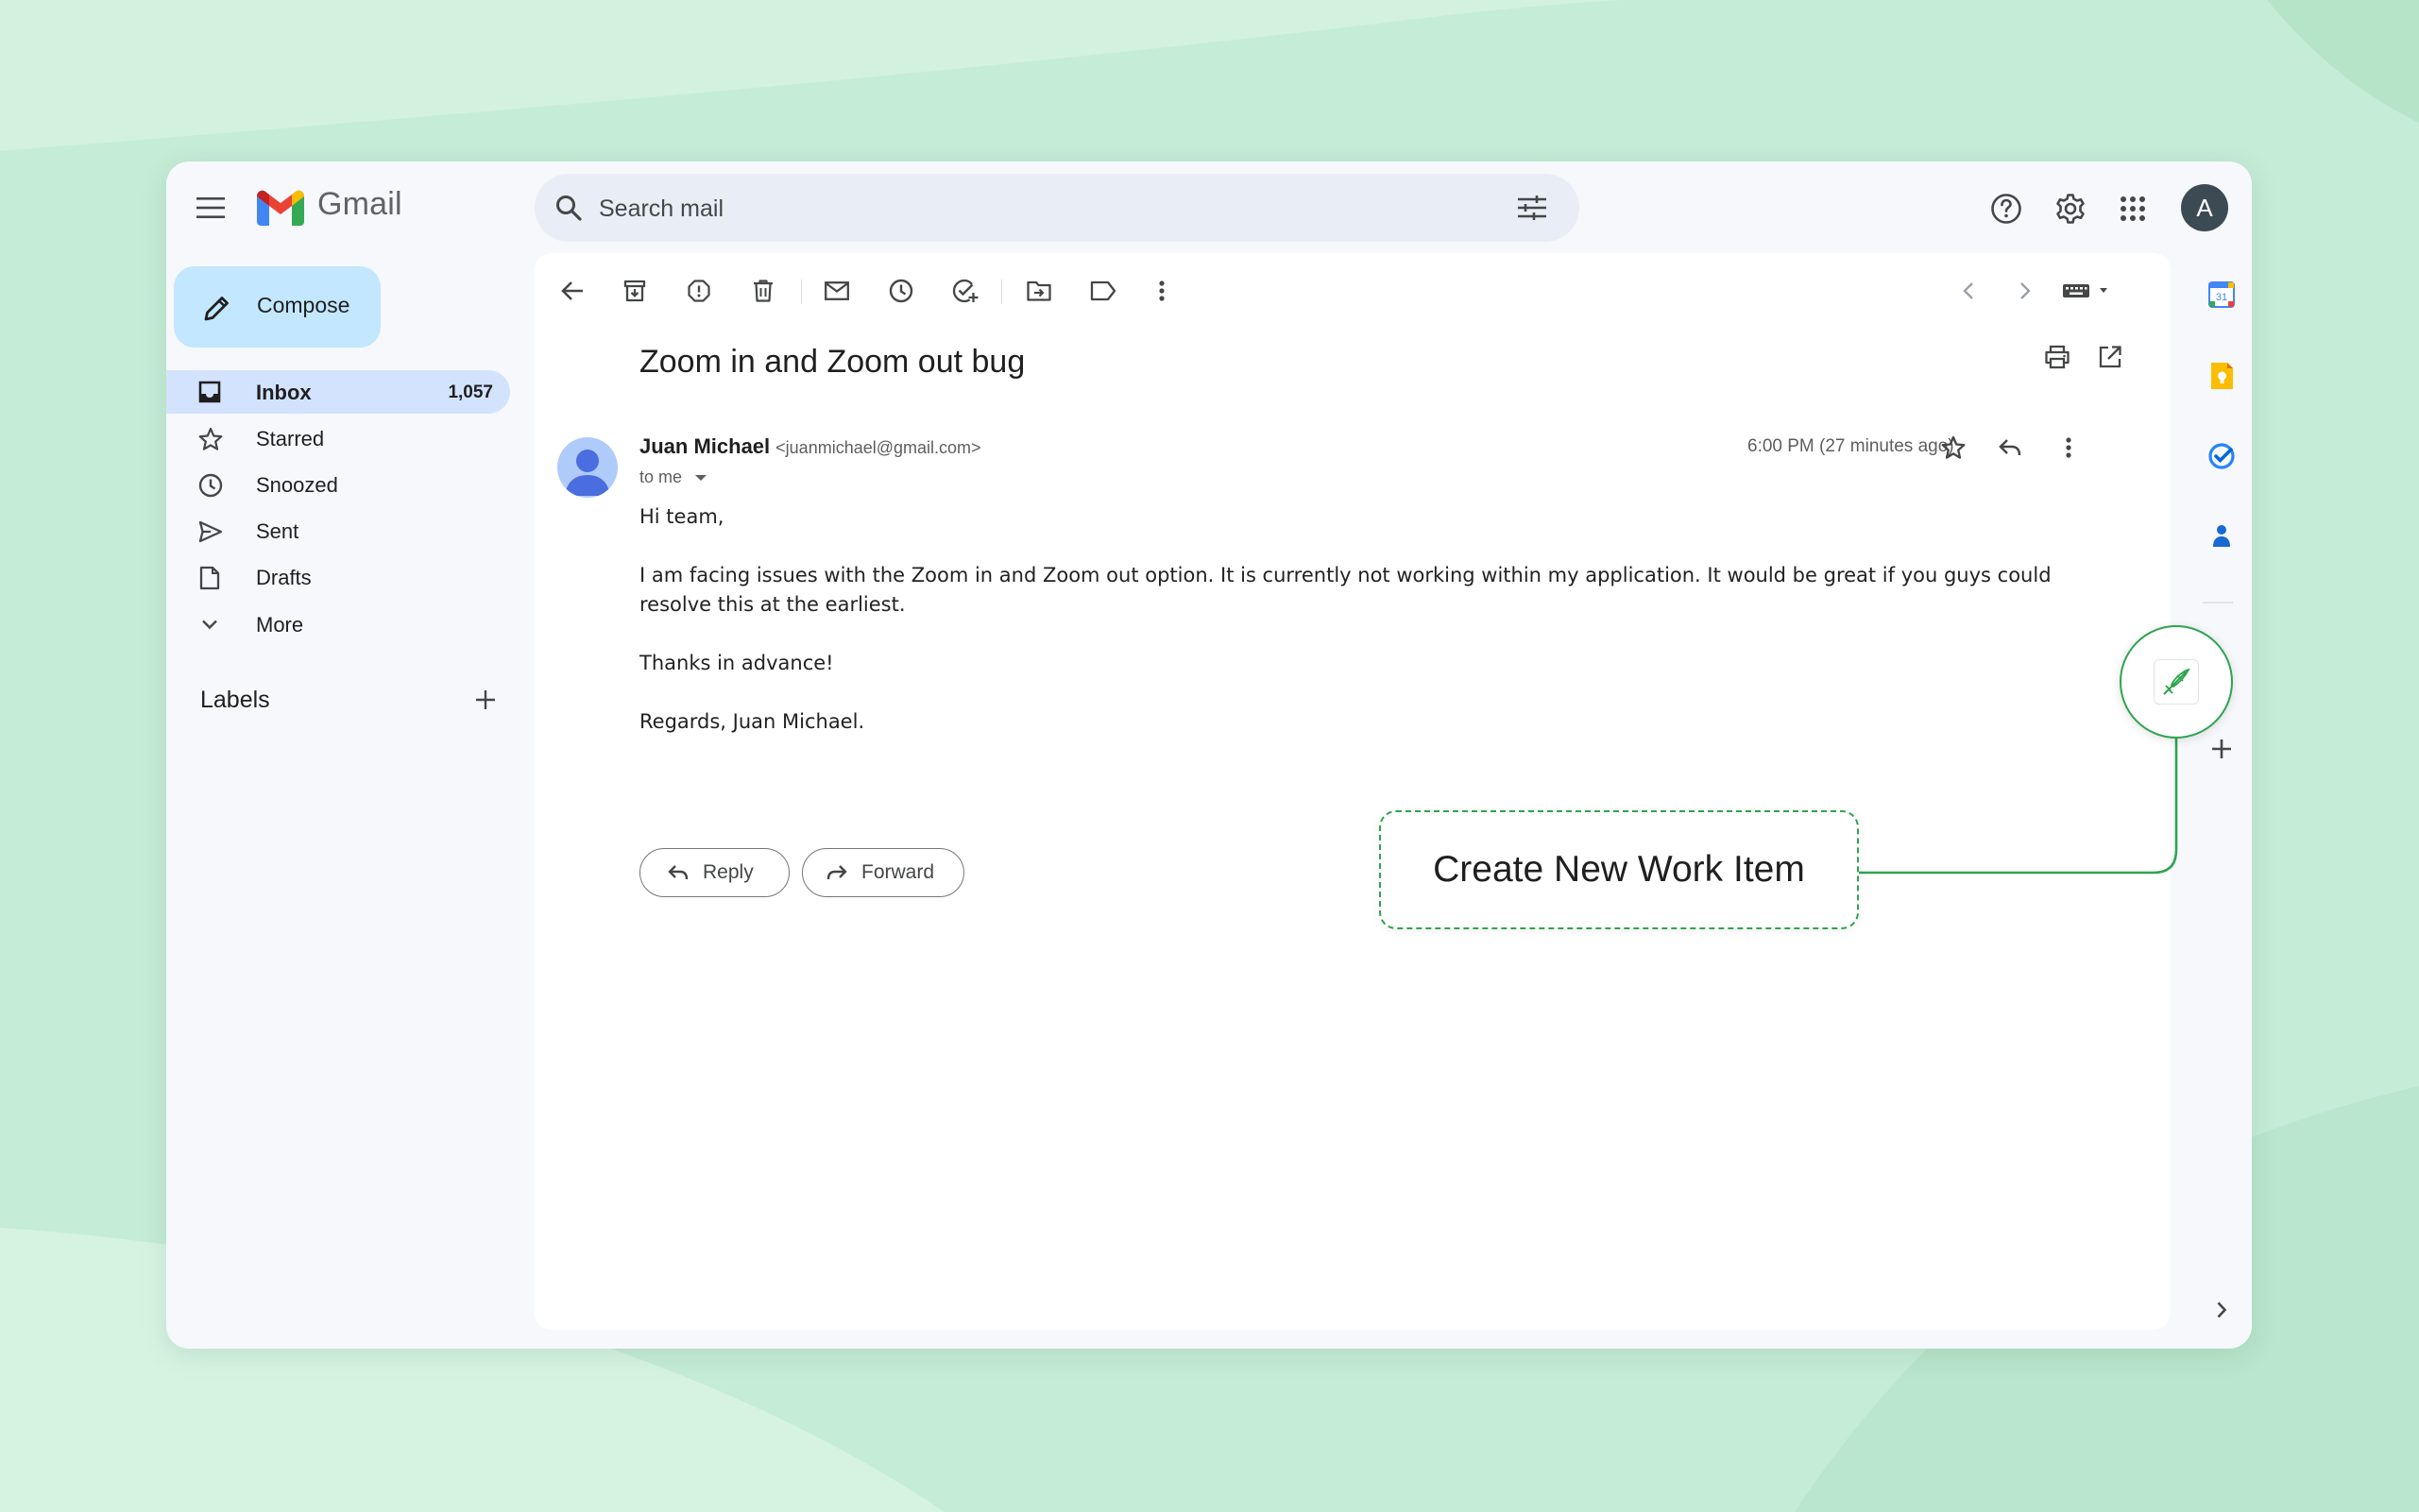 This screenshot has width=2419, height=1512. Describe the element at coordinates (2018, 807) in the screenshot. I see `callout-connector` at that location.